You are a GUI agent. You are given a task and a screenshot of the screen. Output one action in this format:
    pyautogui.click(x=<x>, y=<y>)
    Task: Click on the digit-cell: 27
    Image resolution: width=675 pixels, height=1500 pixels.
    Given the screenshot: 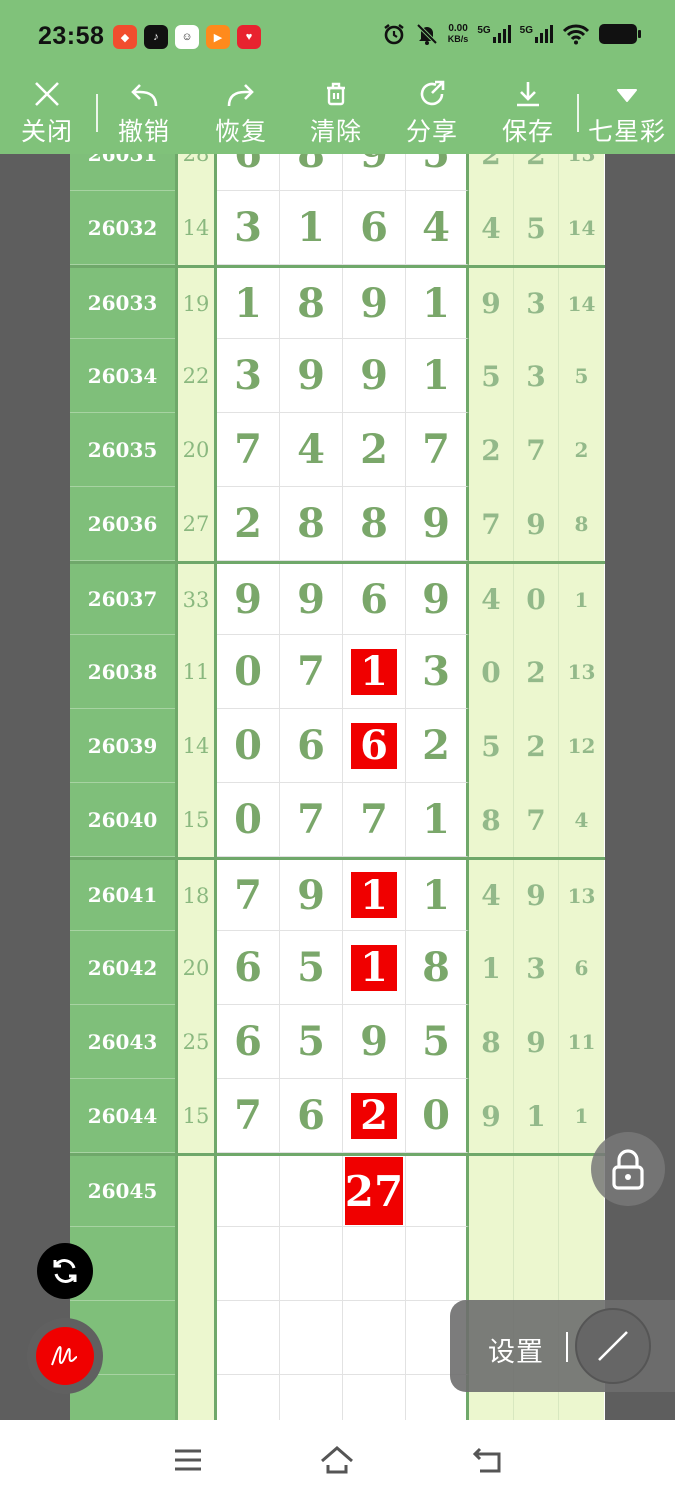 What is the action you would take?
    pyautogui.click(x=374, y=1191)
    